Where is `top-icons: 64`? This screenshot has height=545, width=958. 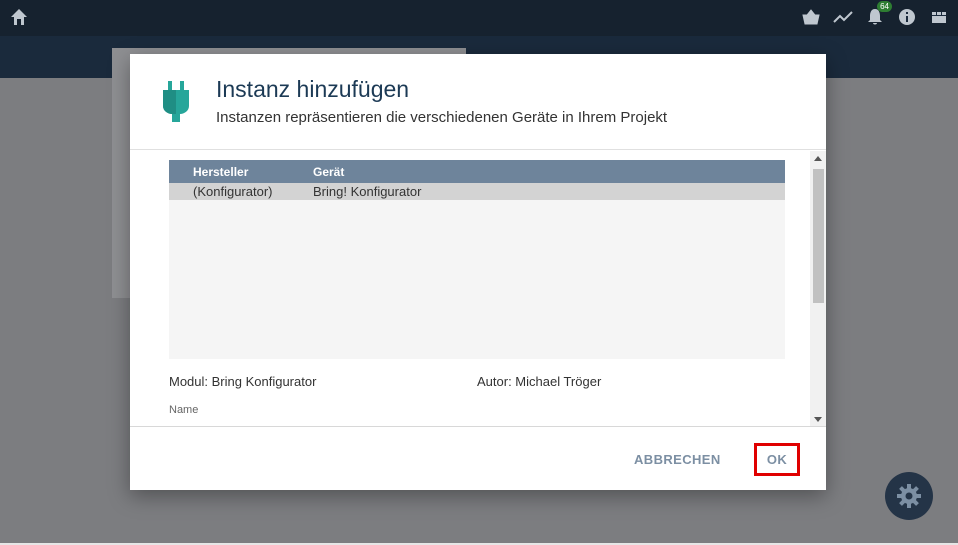
top-icons: 64 is located at coordinates (875, 14).